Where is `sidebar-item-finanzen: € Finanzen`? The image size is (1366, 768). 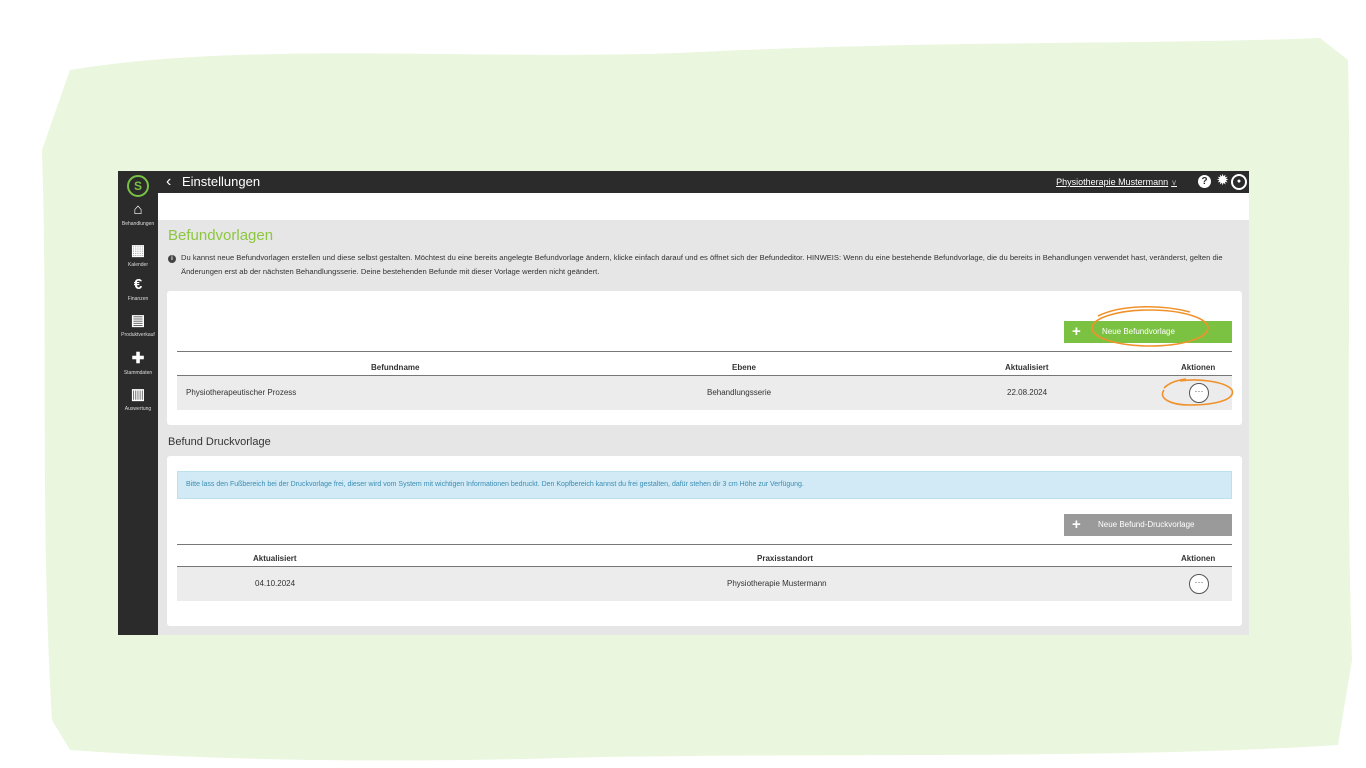
sidebar-item-finanzen: € Finanzen is located at coordinates (138, 290).